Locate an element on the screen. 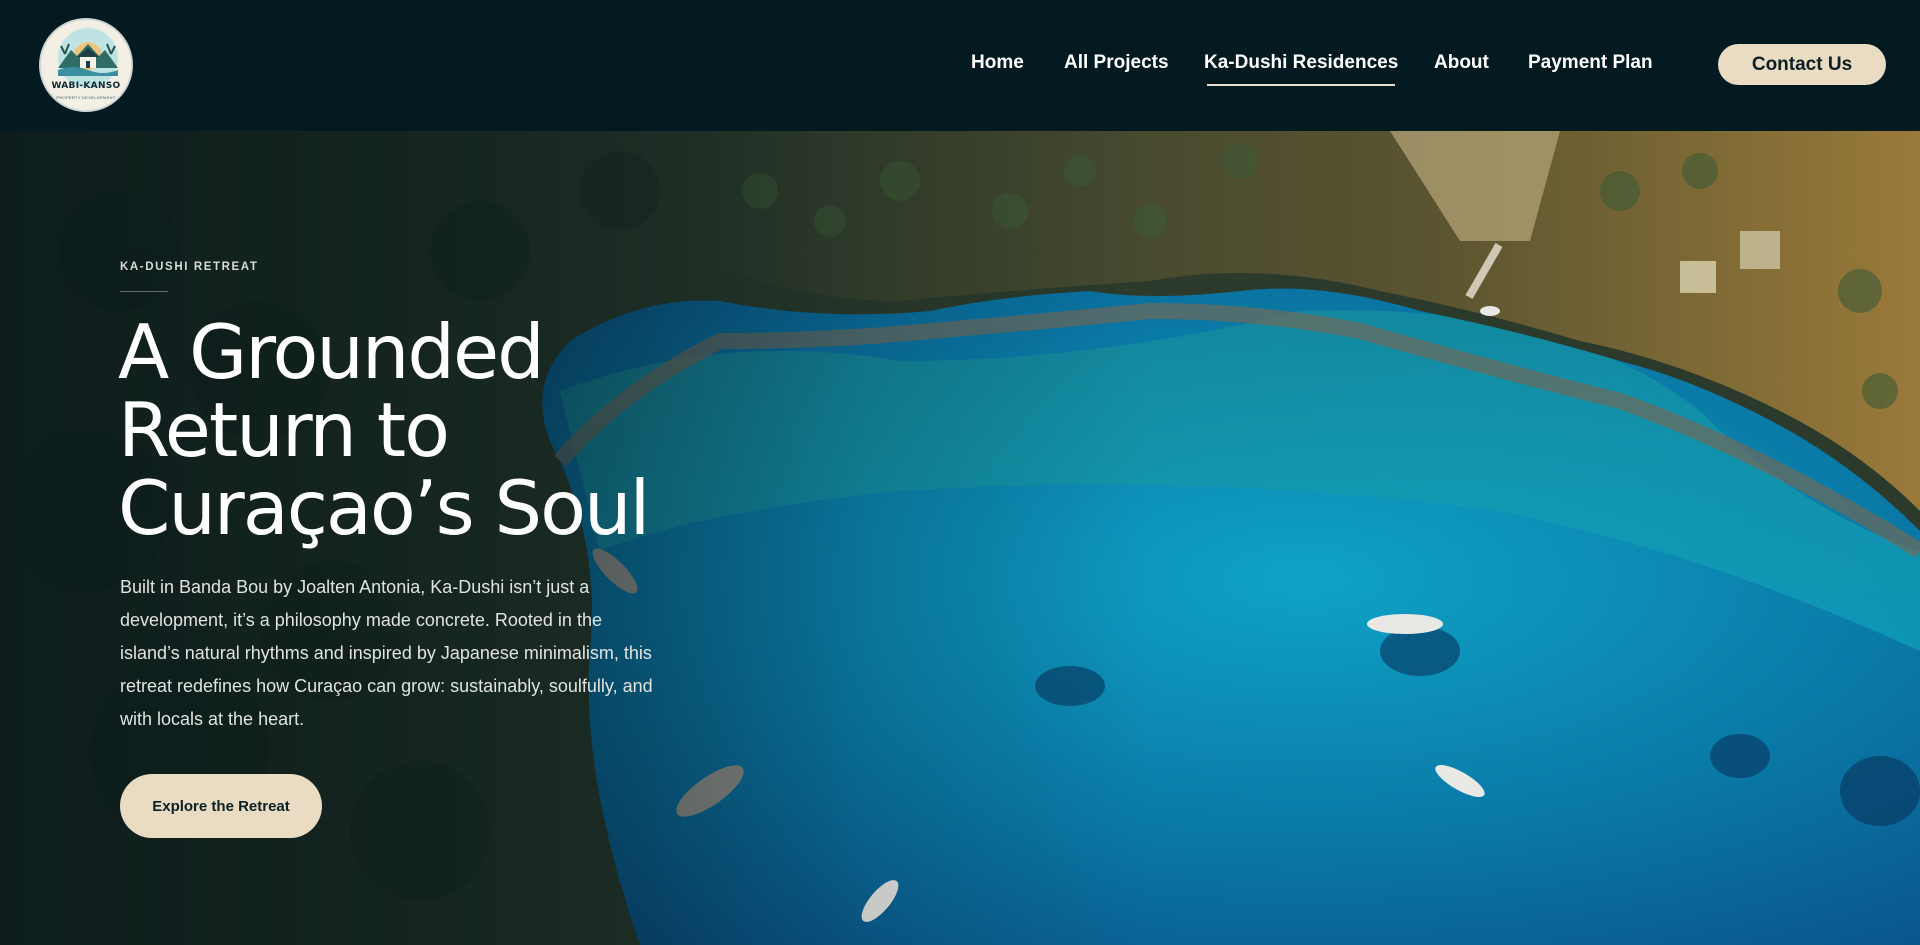 The image size is (1920, 945). logo-wordmark: WABI-KANSO is located at coordinates (86, 86).